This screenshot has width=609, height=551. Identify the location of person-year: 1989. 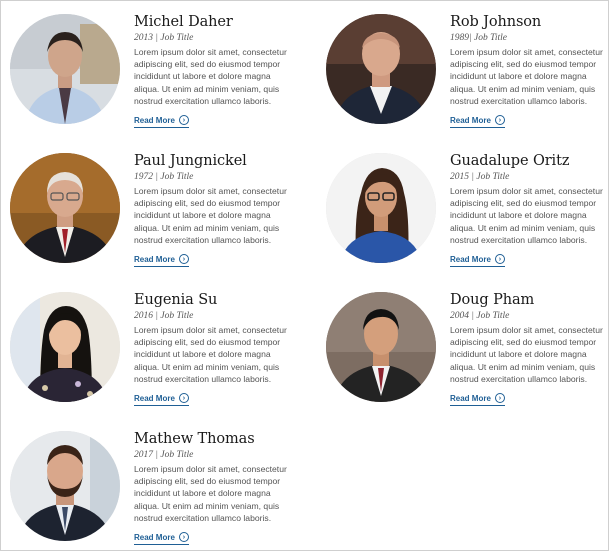
(459, 38).